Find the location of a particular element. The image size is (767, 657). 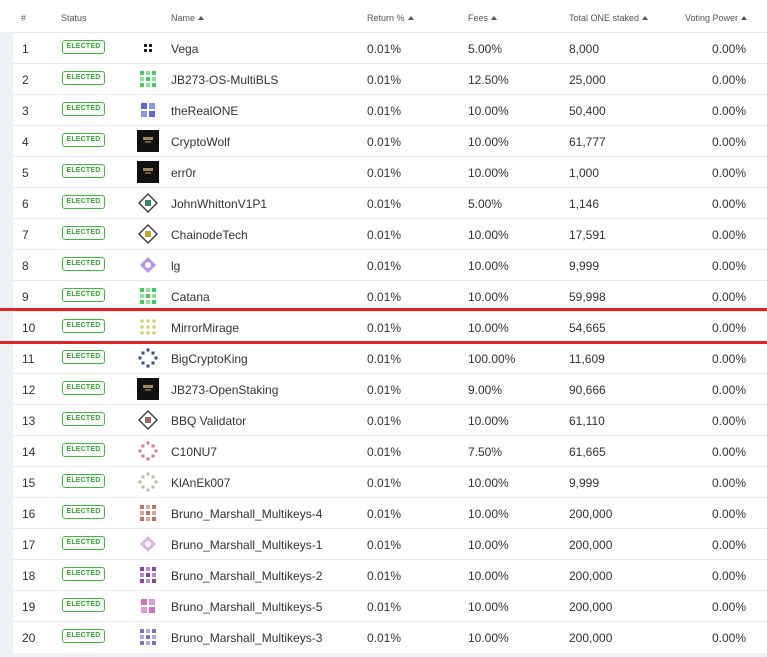

fees-cell: 12.50% is located at coordinates (488, 80).